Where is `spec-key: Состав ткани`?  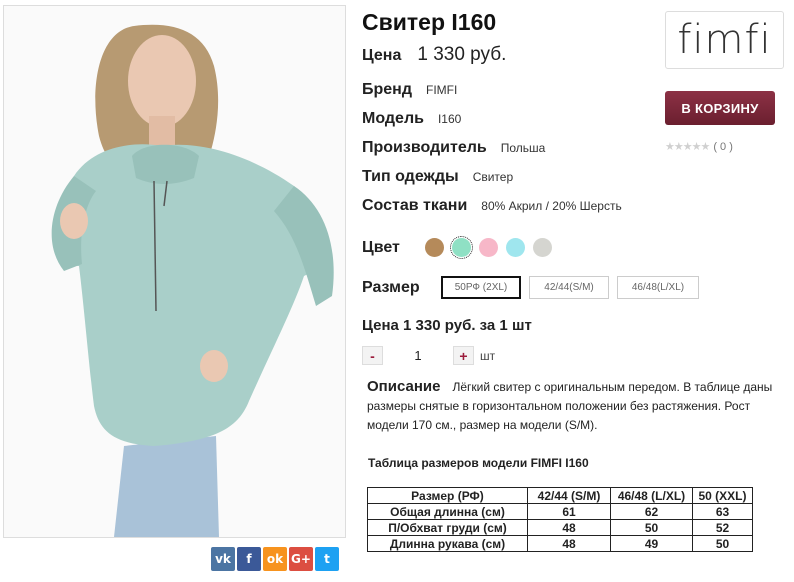 spec-key: Состав ткани is located at coordinates (415, 205).